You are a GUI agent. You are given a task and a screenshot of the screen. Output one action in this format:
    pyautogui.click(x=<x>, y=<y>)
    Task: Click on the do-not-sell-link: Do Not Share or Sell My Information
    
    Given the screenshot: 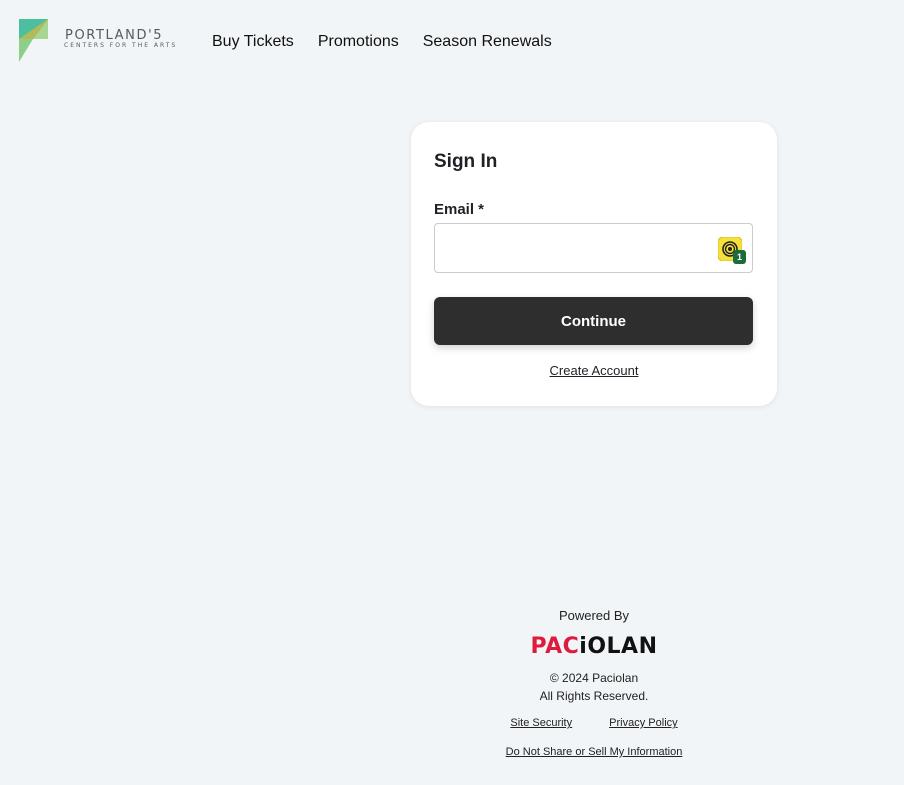 What is the action you would take?
    pyautogui.click(x=594, y=752)
    